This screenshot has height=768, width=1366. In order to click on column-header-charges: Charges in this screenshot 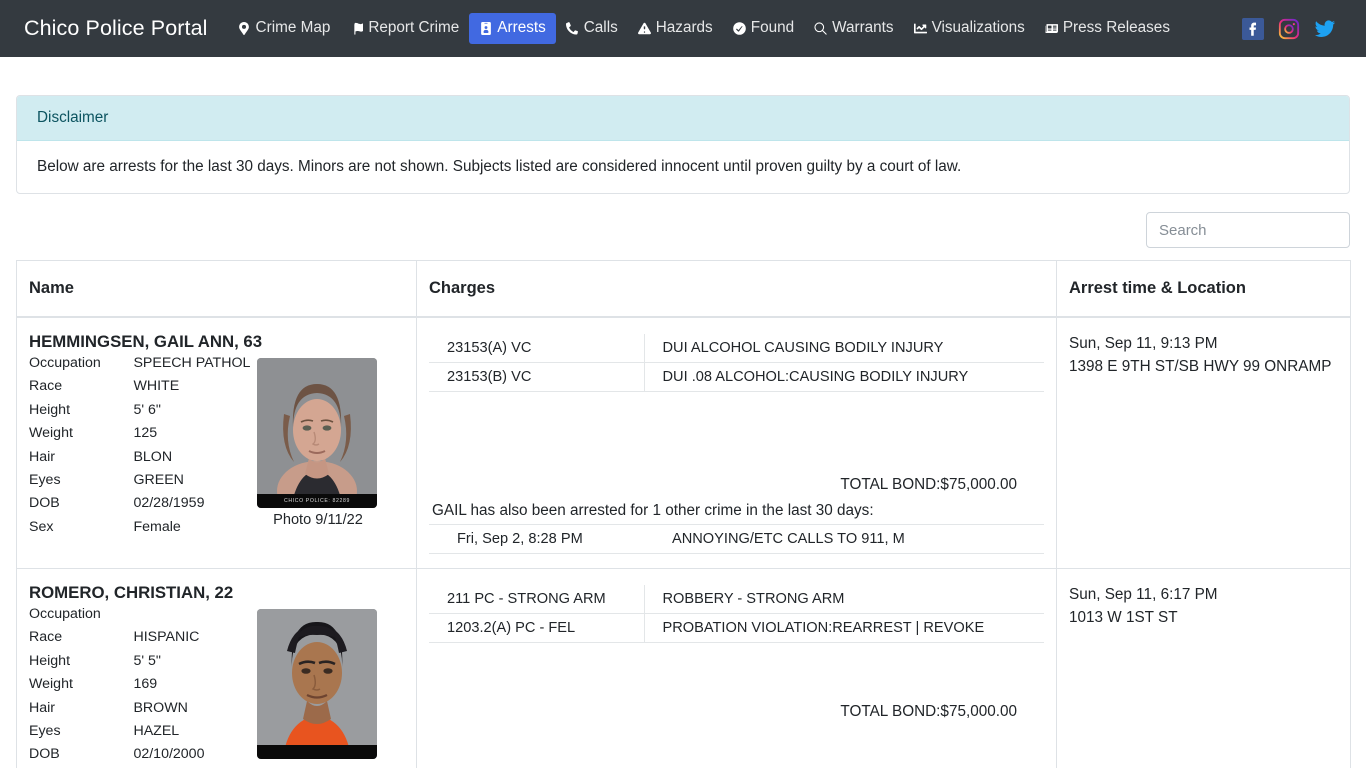, I will do `click(736, 289)`.